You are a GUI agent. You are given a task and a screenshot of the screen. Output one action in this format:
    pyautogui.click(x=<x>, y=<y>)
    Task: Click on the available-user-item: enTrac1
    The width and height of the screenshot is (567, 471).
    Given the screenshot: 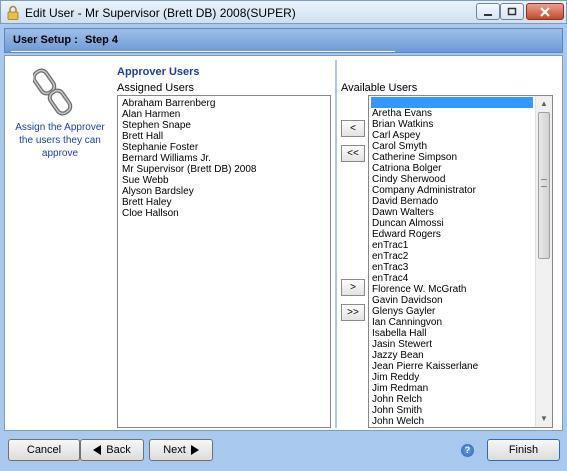 What is the action you would take?
    pyautogui.click(x=452, y=245)
    